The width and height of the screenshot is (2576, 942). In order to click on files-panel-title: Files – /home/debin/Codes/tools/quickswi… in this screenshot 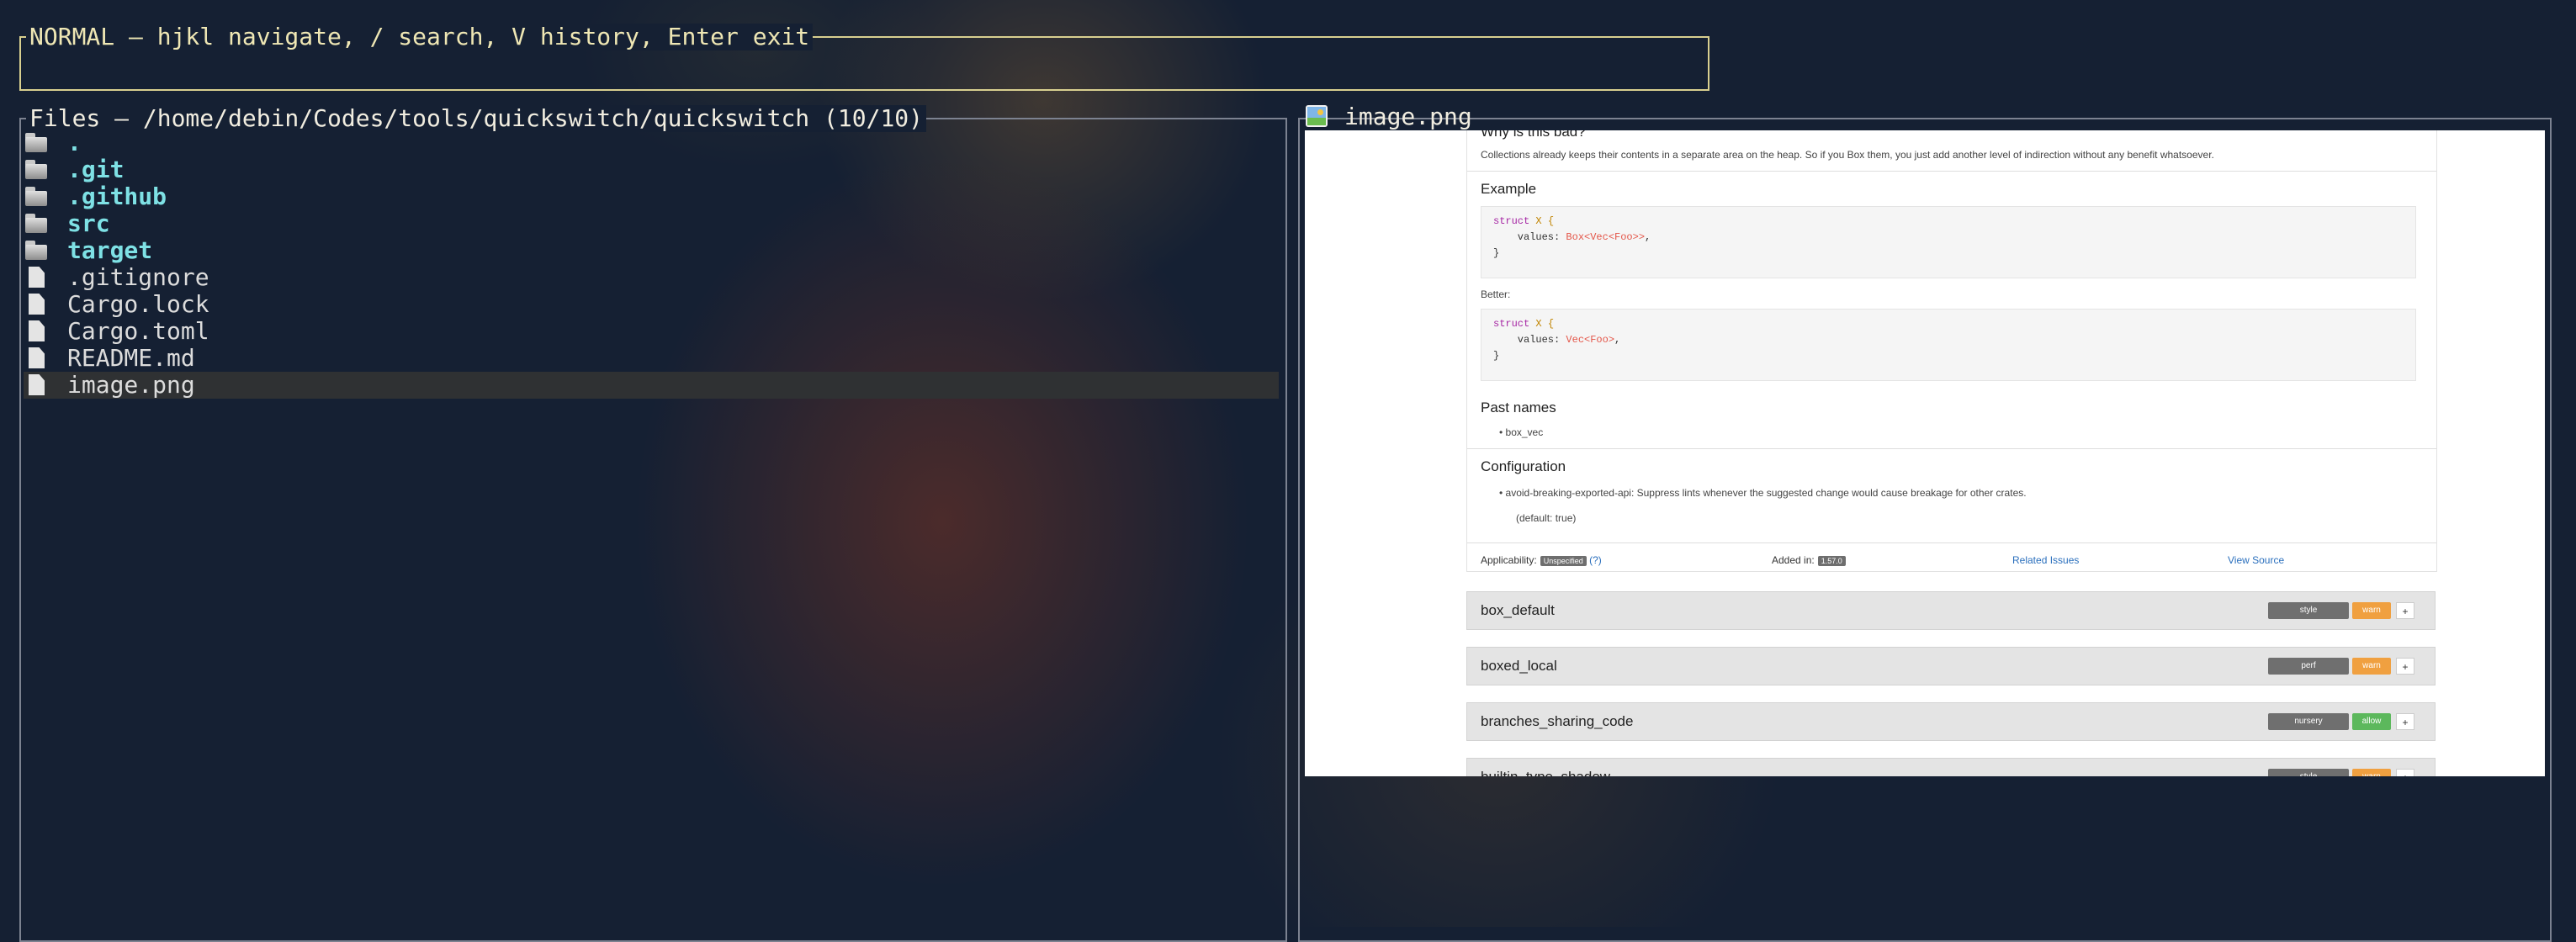, I will do `click(477, 118)`.